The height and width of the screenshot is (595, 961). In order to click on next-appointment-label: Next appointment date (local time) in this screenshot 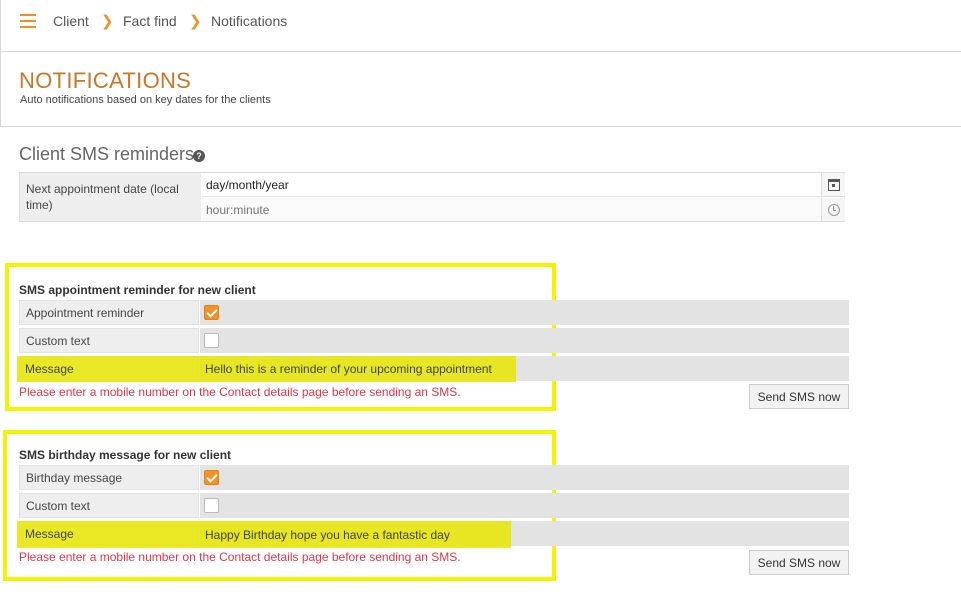, I will do `click(110, 197)`.